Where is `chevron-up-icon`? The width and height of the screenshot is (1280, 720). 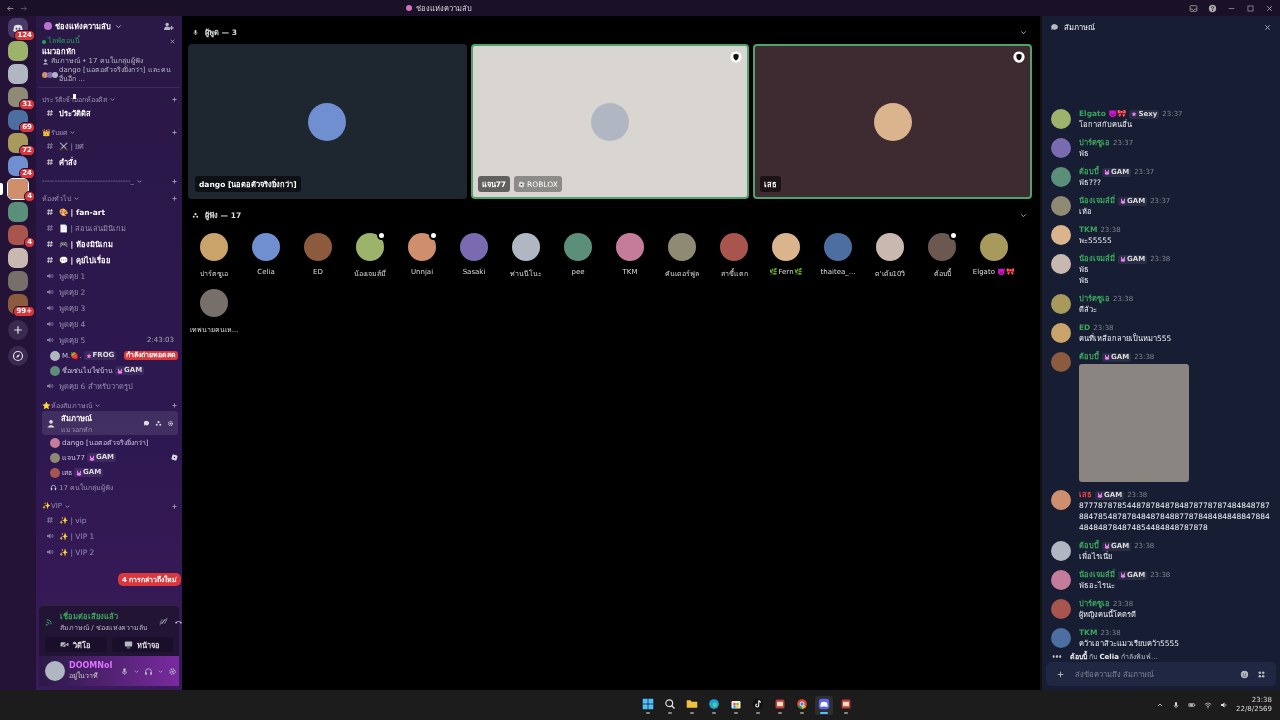
chevron-up-icon is located at coordinates (1160, 705).